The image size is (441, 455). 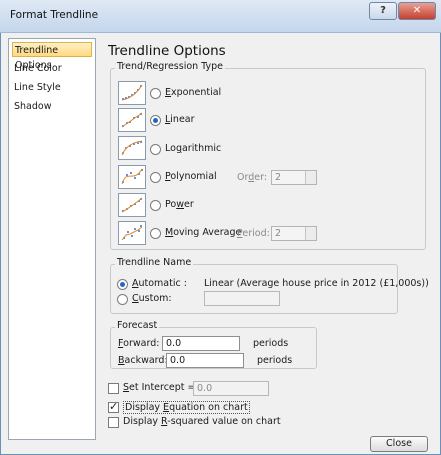 I want to click on order-stepper-arrows-icon, so click(x=310, y=177).